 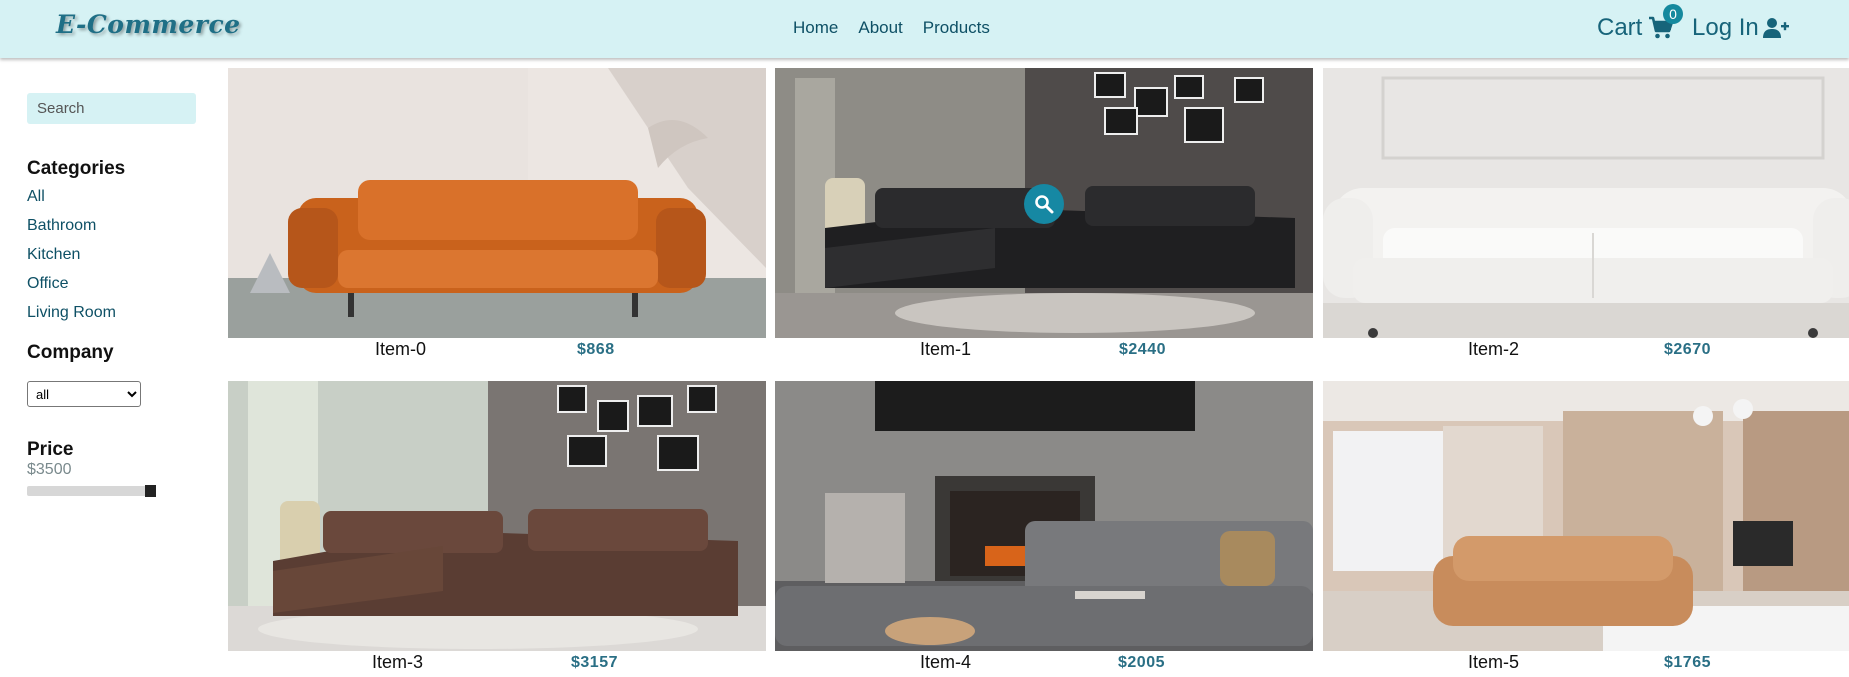 I want to click on product-info: Item-0 $868, so click(x=497, y=350).